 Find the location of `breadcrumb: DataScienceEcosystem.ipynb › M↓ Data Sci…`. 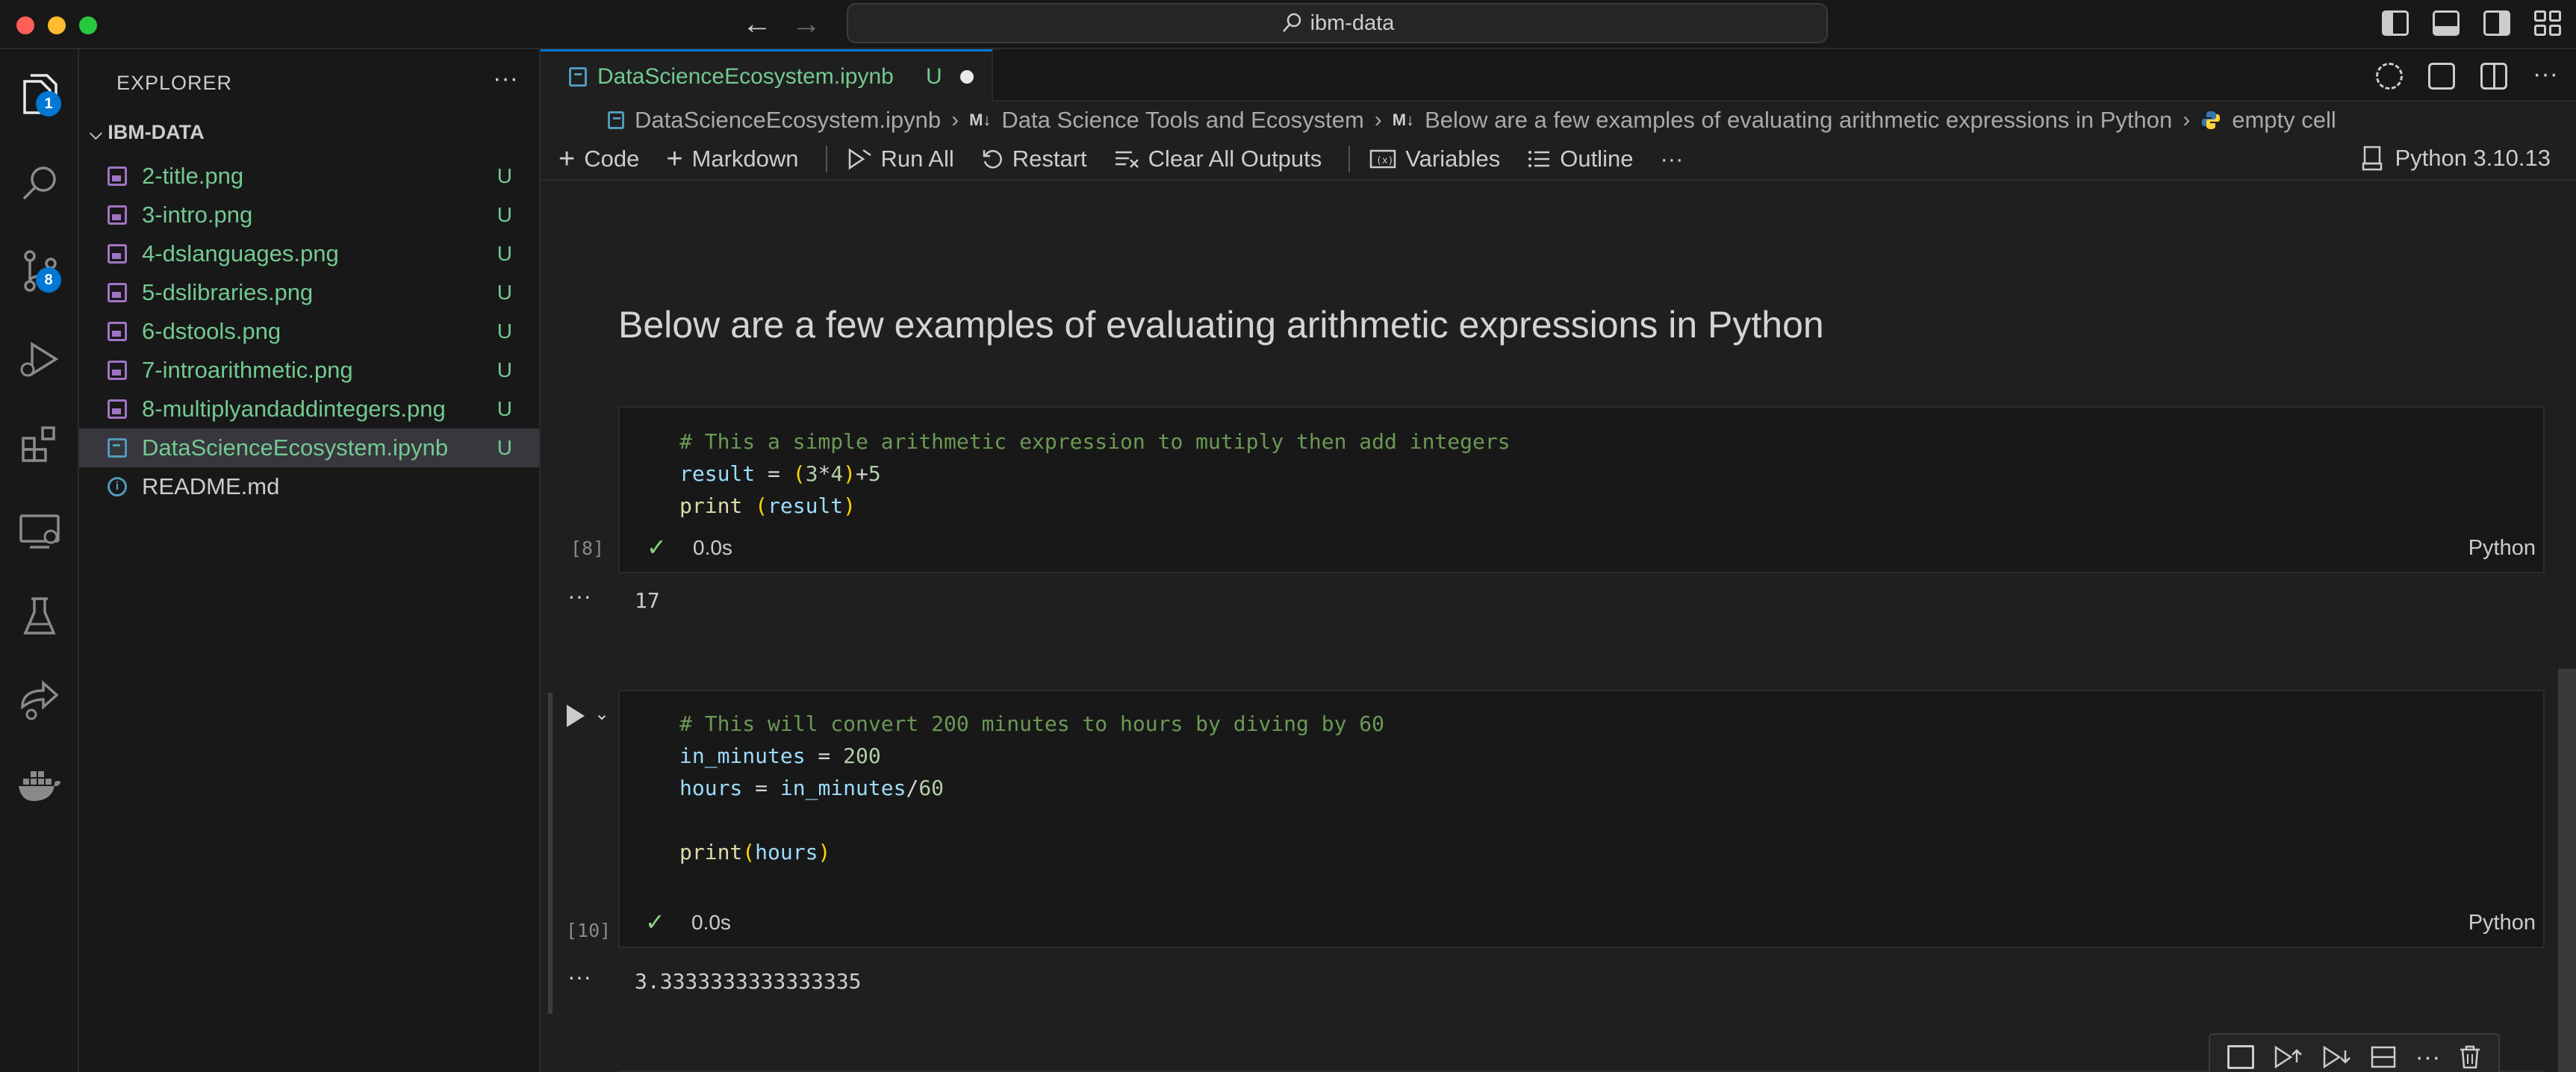

breadcrumb: DataScienceEcosystem.ipynb › M↓ Data Sci… is located at coordinates (1559, 121).